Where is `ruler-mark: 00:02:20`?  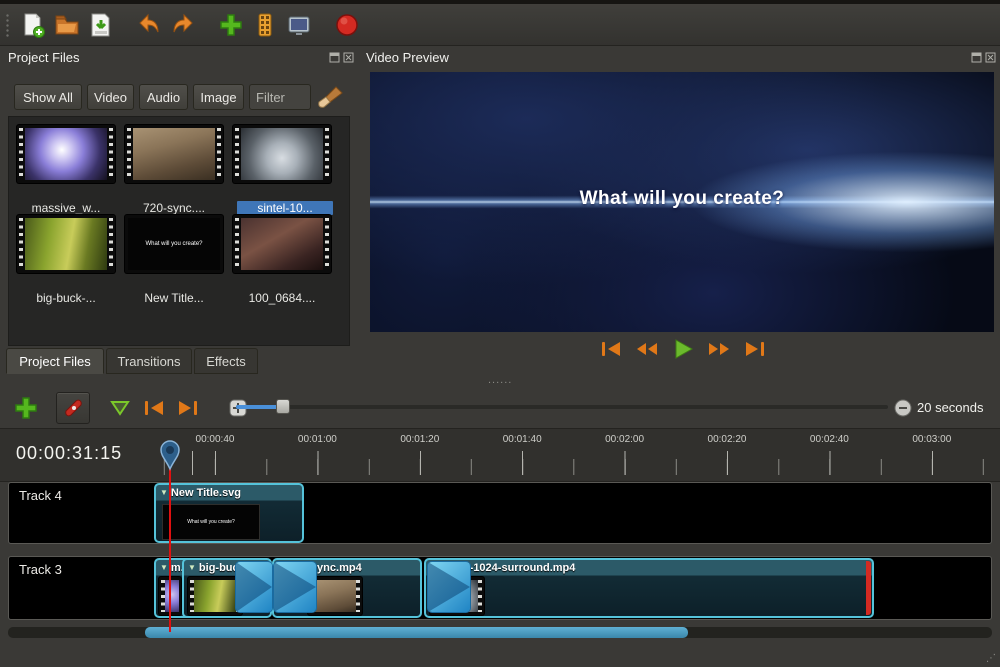 ruler-mark: 00:02:20 is located at coordinates (727, 439).